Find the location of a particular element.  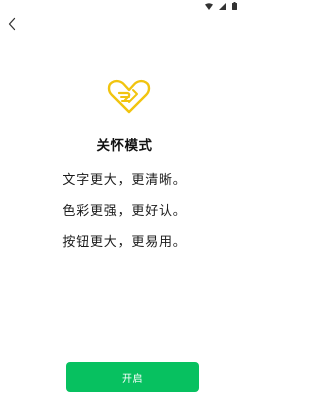

wifi-icon is located at coordinates (209, 6).